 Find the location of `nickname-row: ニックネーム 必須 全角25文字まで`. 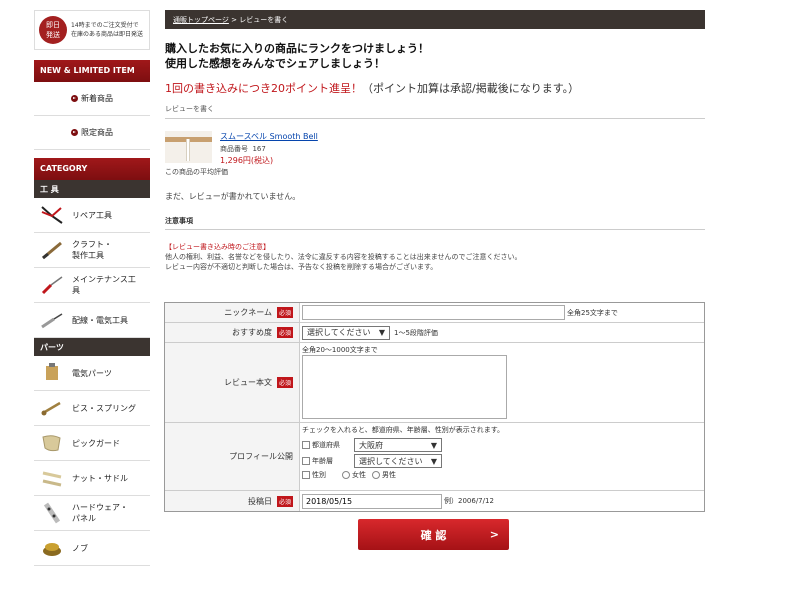

nickname-row: ニックネーム 必須 全角25文字まで is located at coordinates (434, 313).